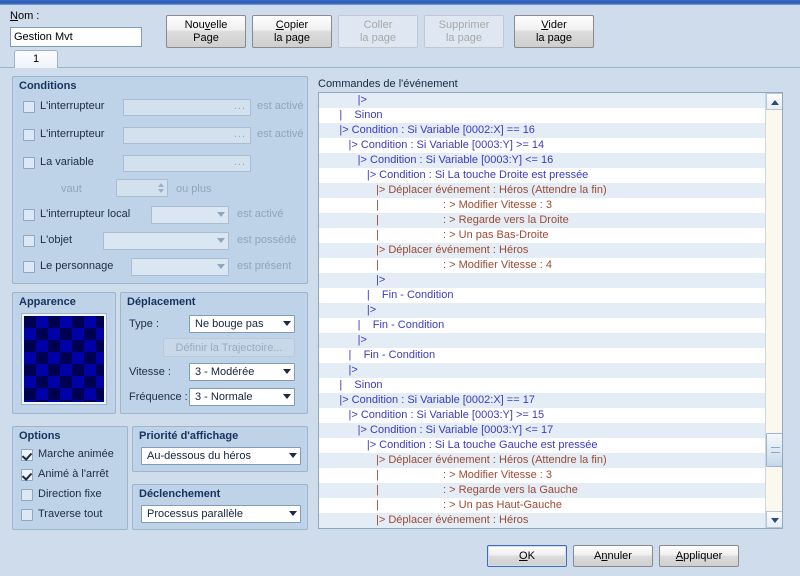  Describe the element at coordinates (774, 519) in the screenshot. I see `scroll-down-button` at that location.